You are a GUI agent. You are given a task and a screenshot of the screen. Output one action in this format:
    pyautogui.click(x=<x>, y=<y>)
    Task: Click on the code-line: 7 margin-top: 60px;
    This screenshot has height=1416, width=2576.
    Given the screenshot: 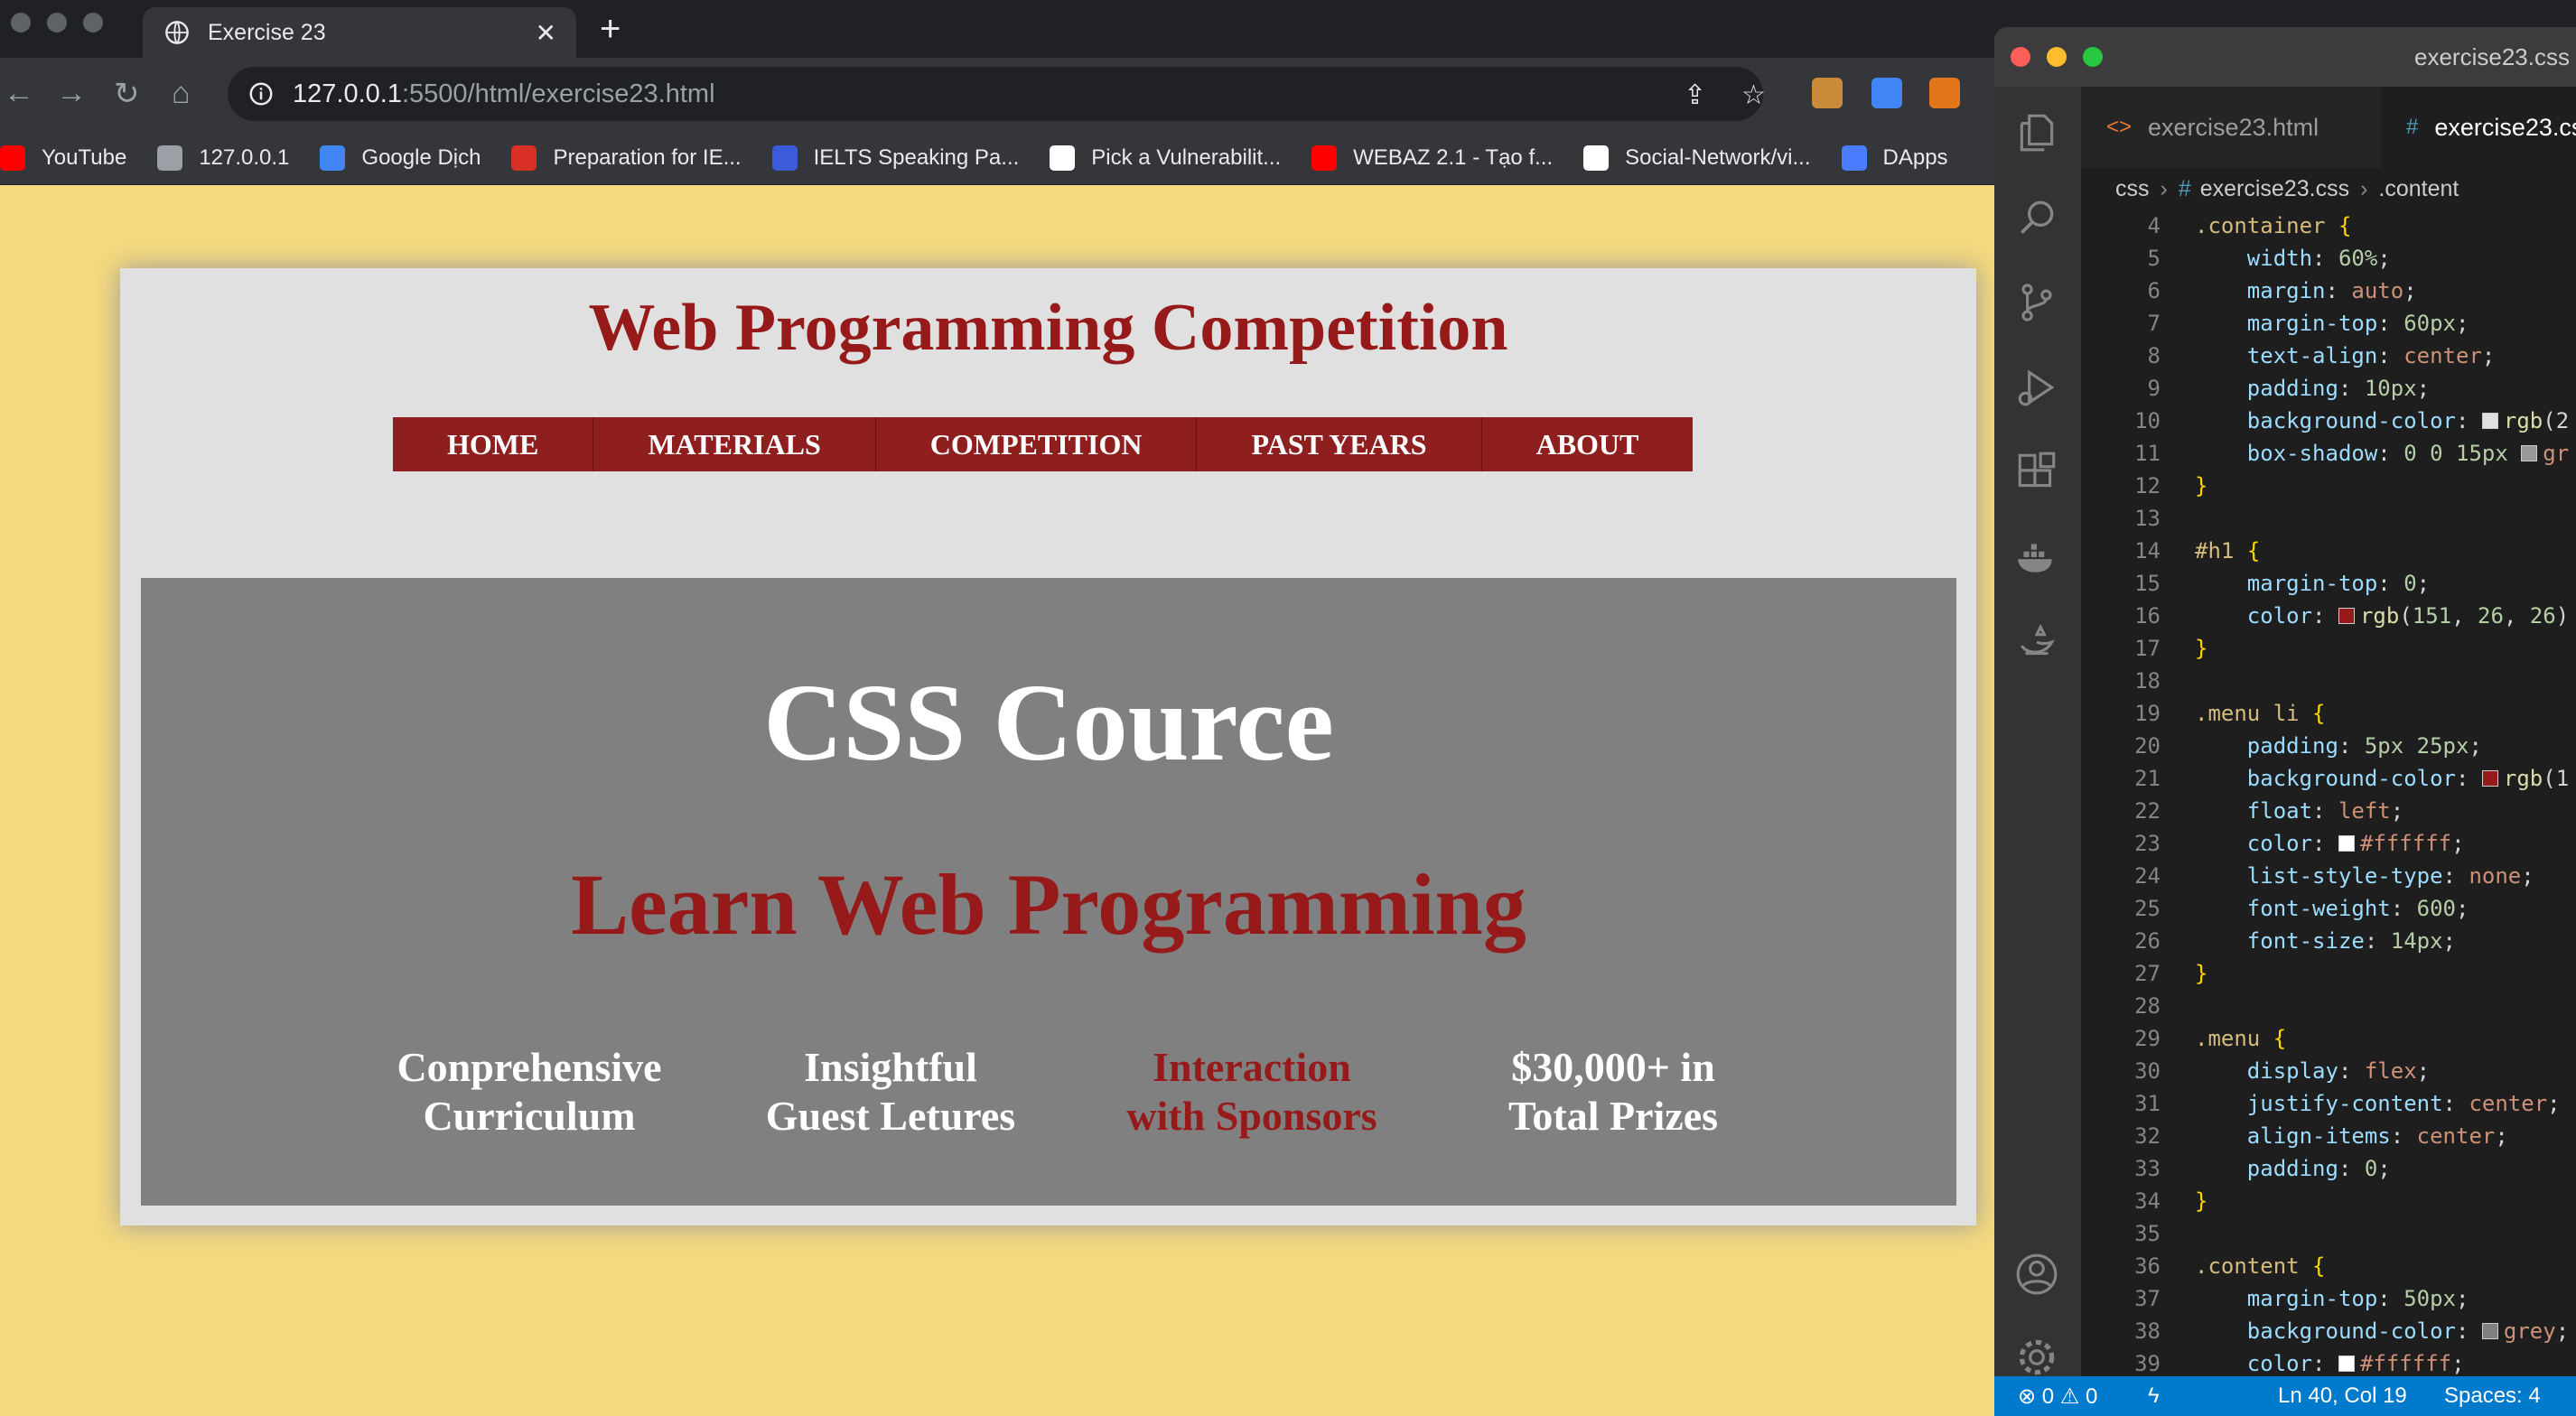 What is the action you would take?
    pyautogui.click(x=2275, y=323)
    